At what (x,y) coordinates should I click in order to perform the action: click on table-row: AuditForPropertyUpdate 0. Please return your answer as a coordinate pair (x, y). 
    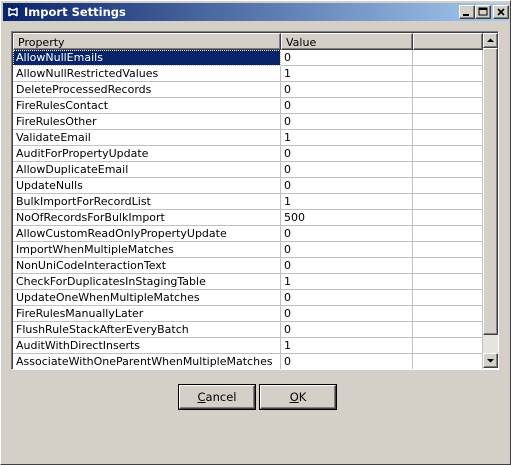
    Looking at the image, I should click on (248, 154).